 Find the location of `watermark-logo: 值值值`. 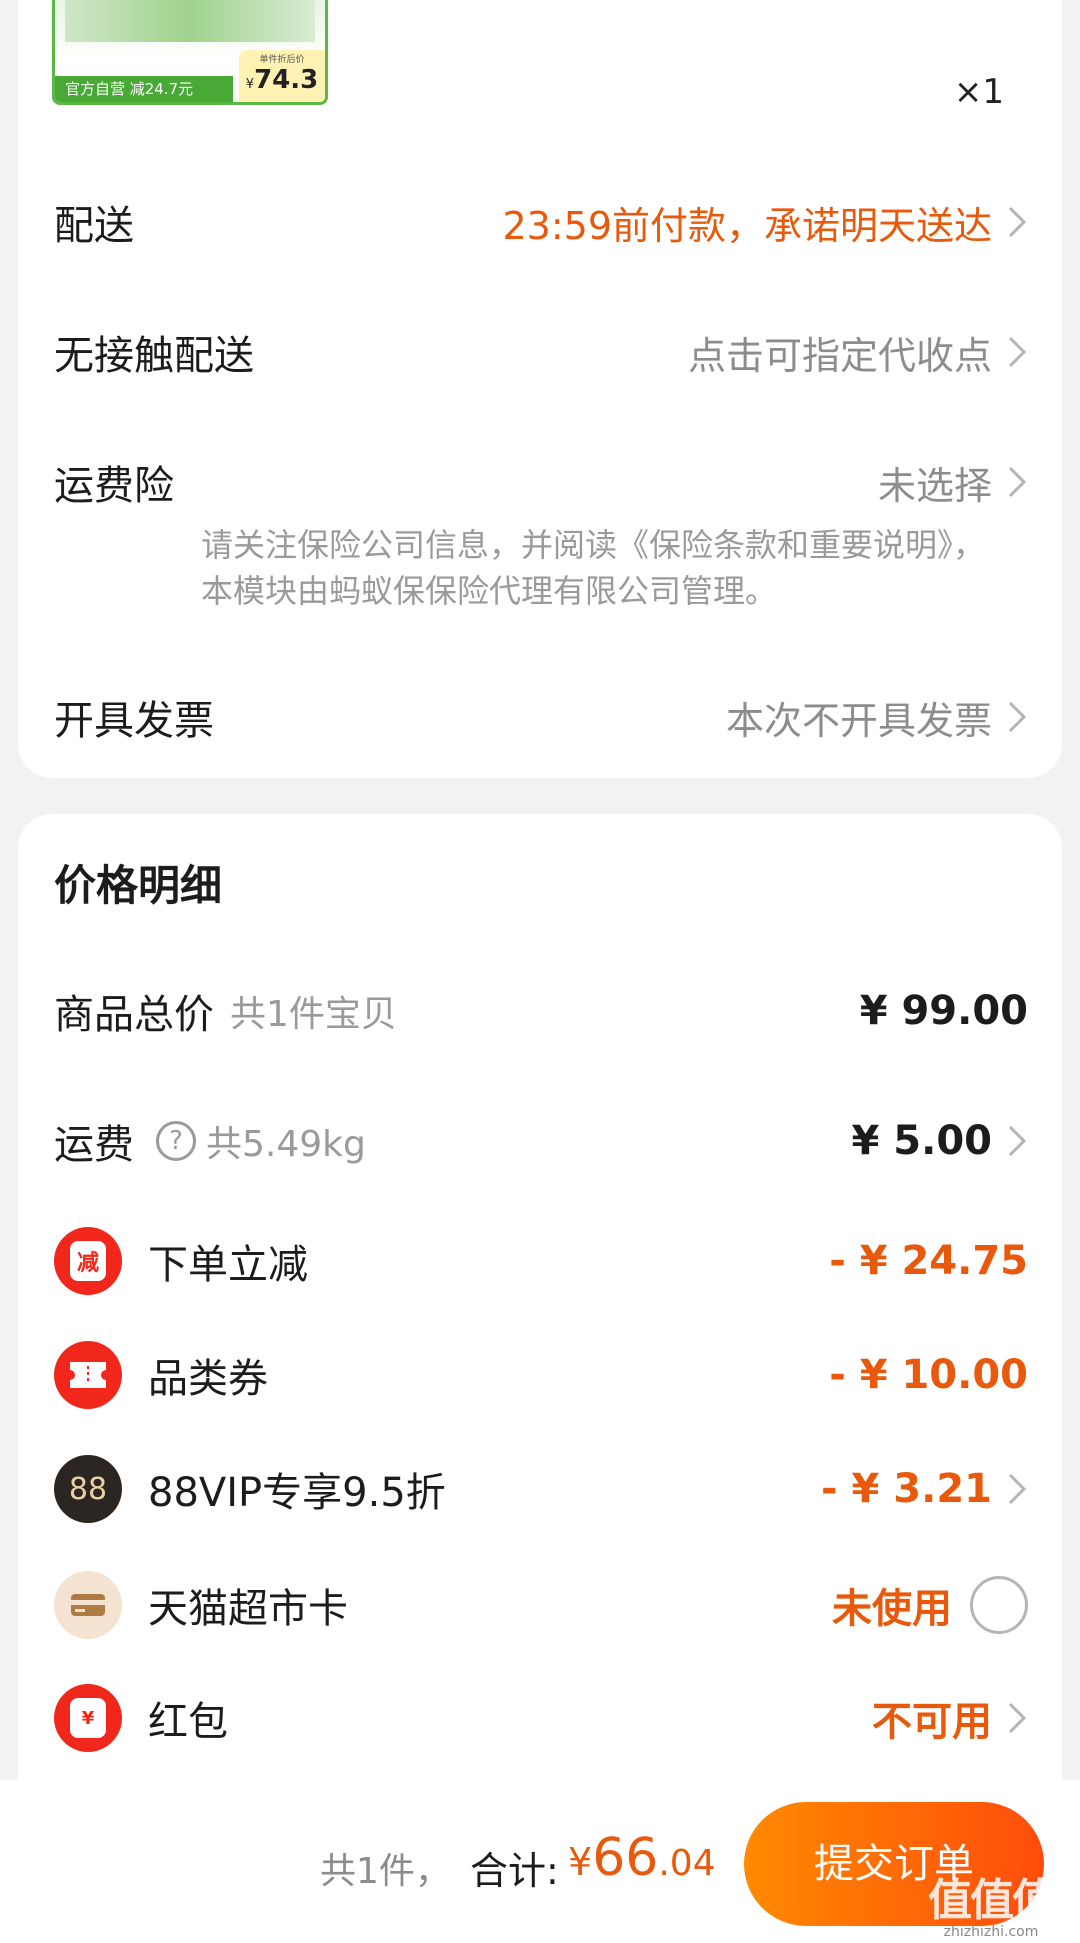

watermark-logo: 值值值 is located at coordinates (992, 1900).